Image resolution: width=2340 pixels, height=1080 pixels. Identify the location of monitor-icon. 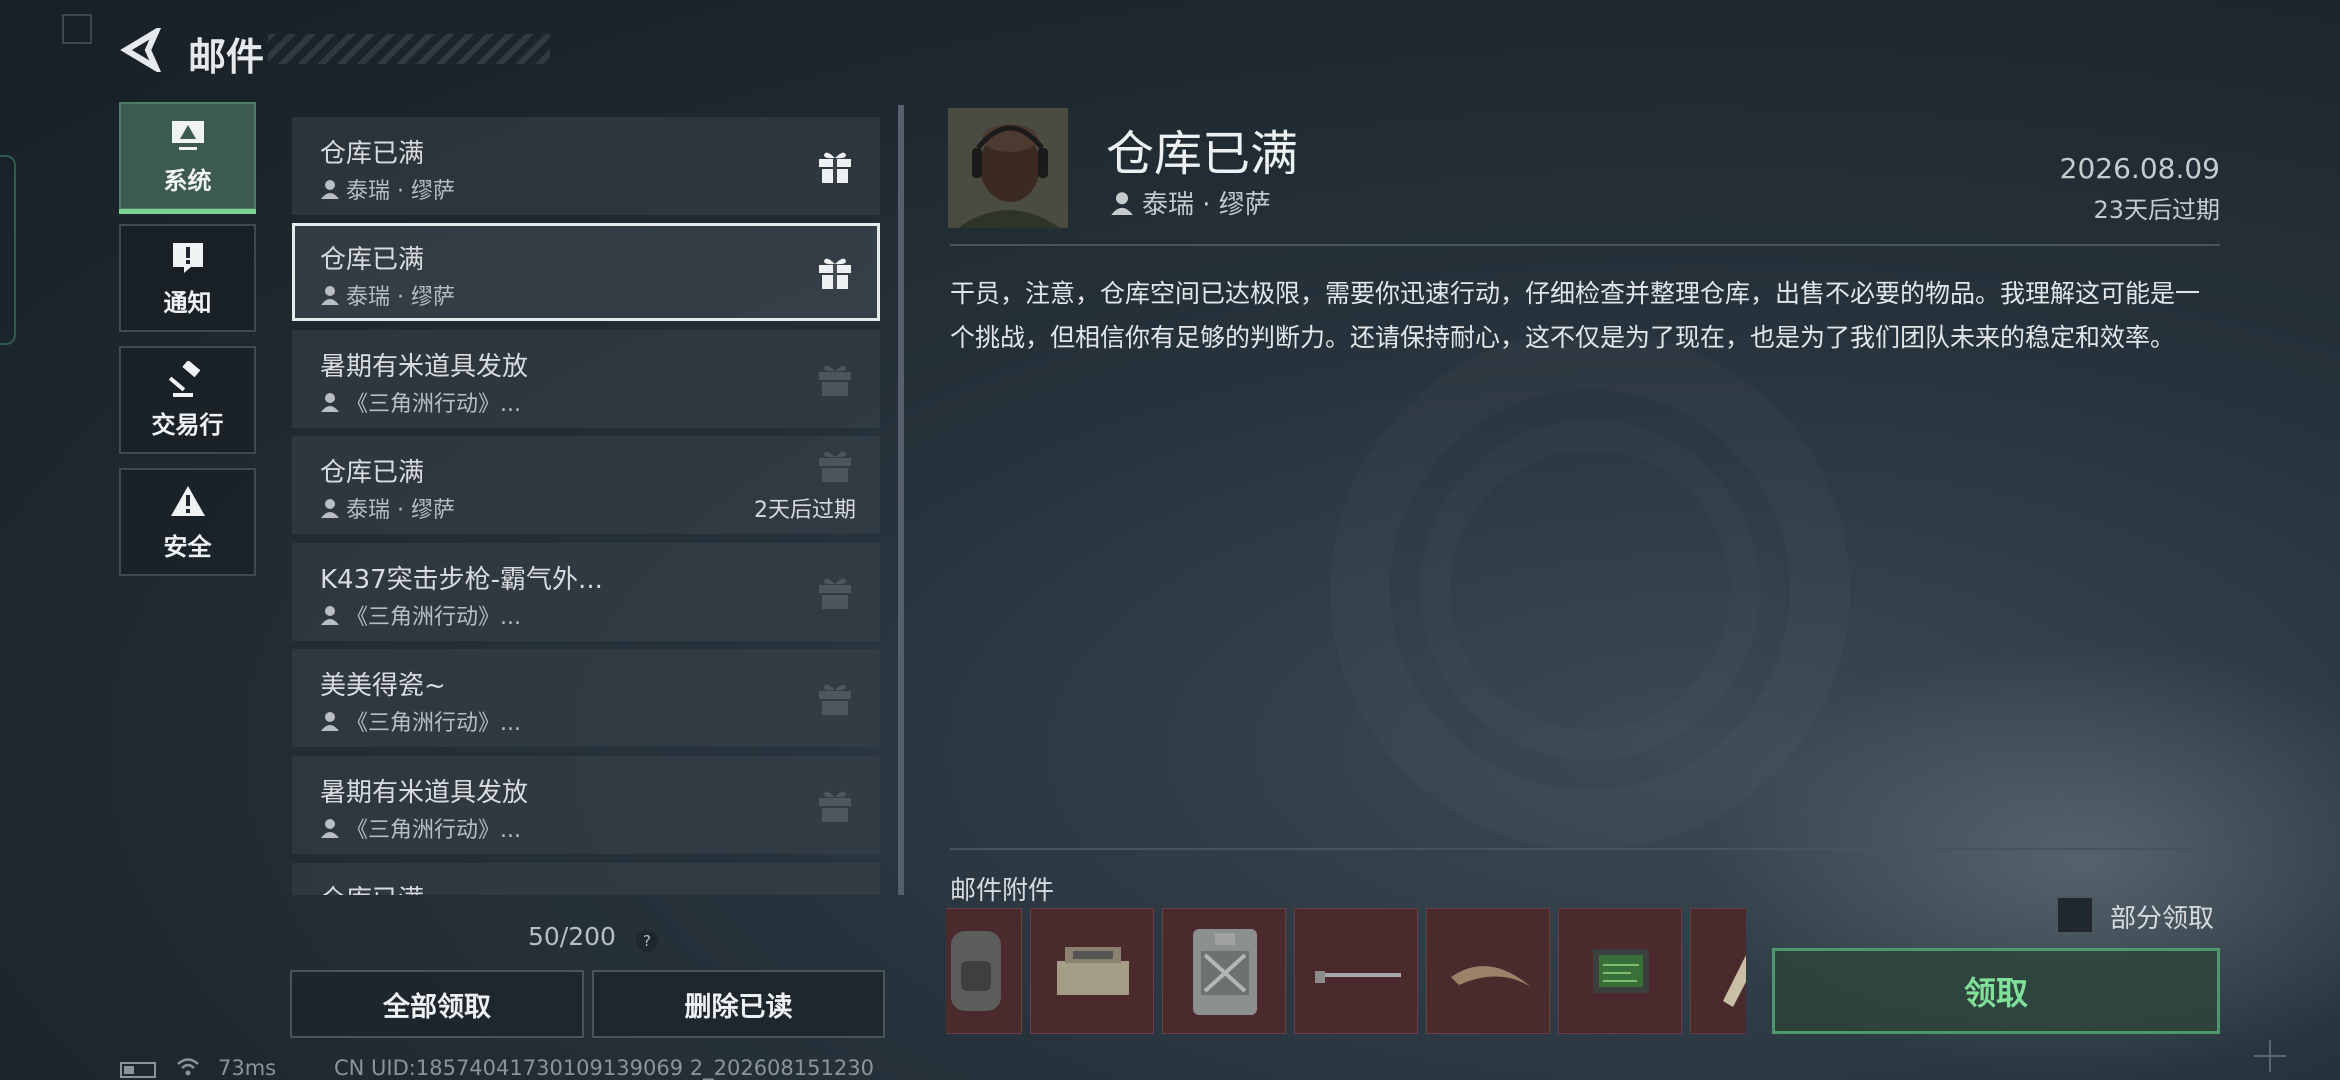
(187, 135).